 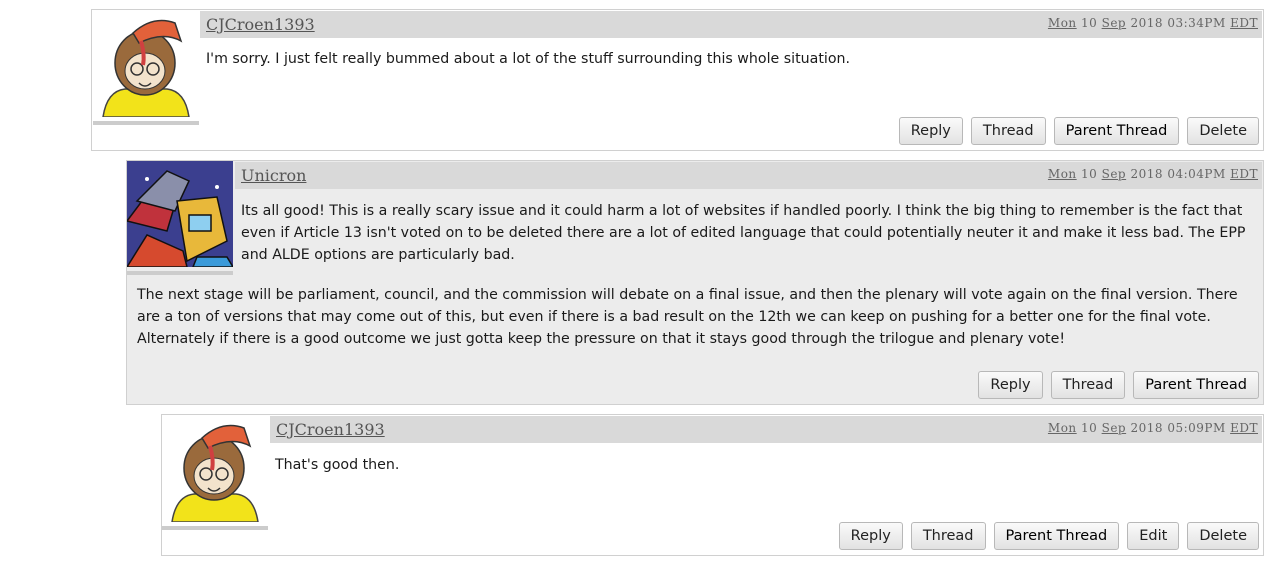 I want to click on post-header: Unicron Mon 10 Sep 2018 04:04PM EDT, so click(x=748, y=175).